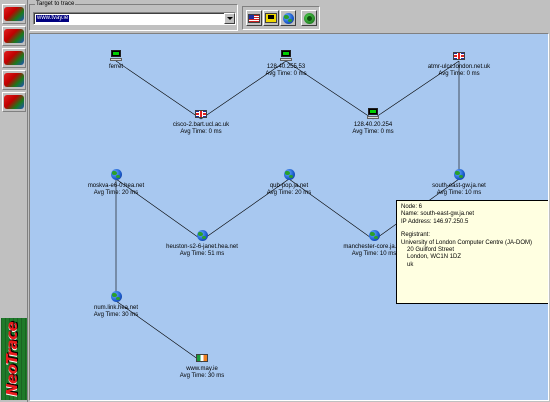 Image resolution: width=550 pixels, height=402 pixels. I want to click on node-name: ferret, so click(115, 67).